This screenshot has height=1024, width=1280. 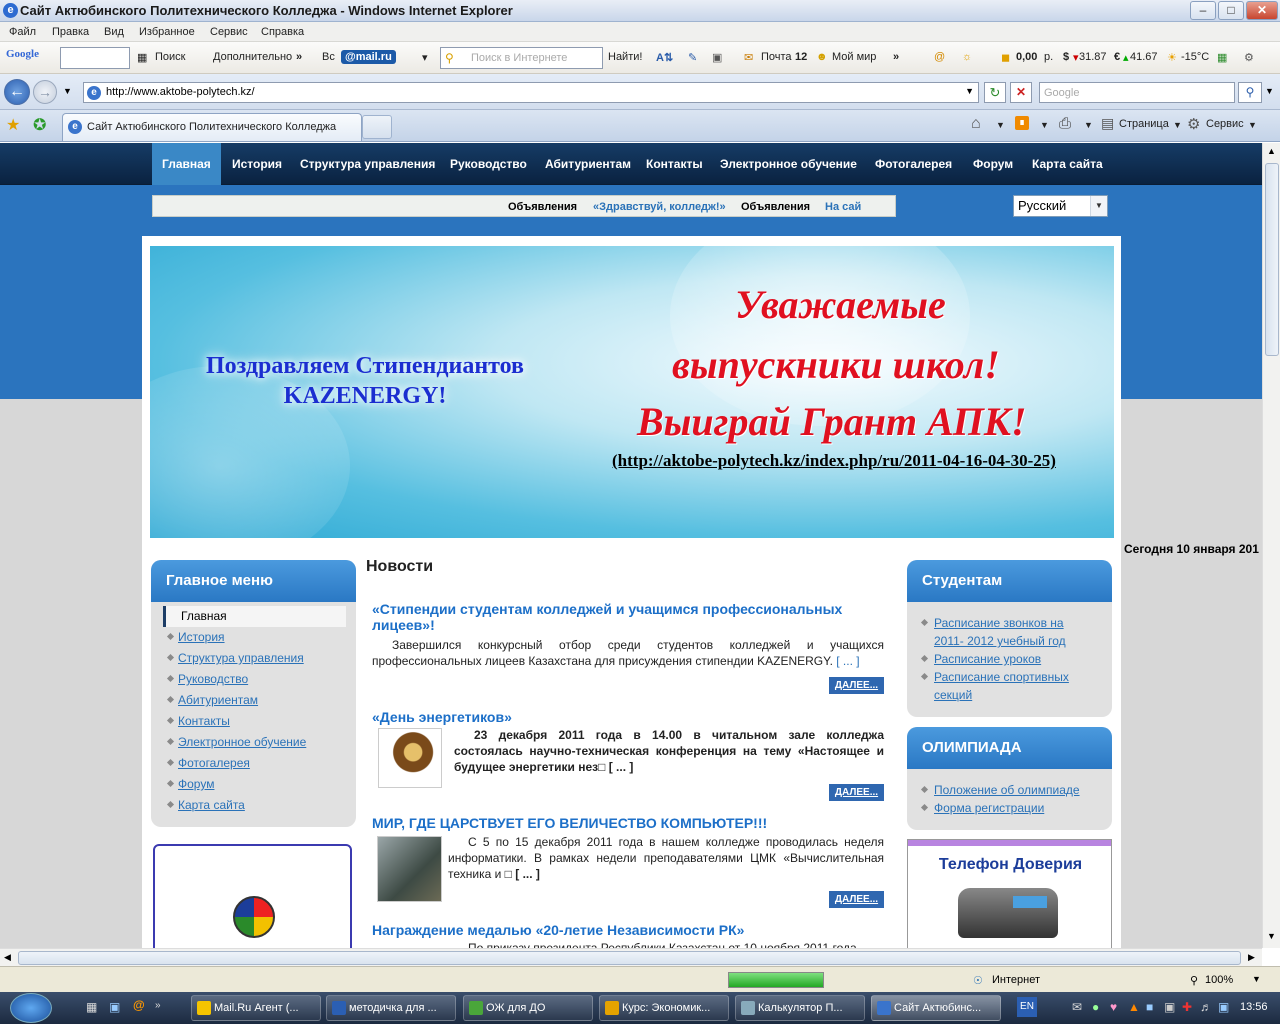 I want to click on settings-icon: ⚙, so click(x=1249, y=57).